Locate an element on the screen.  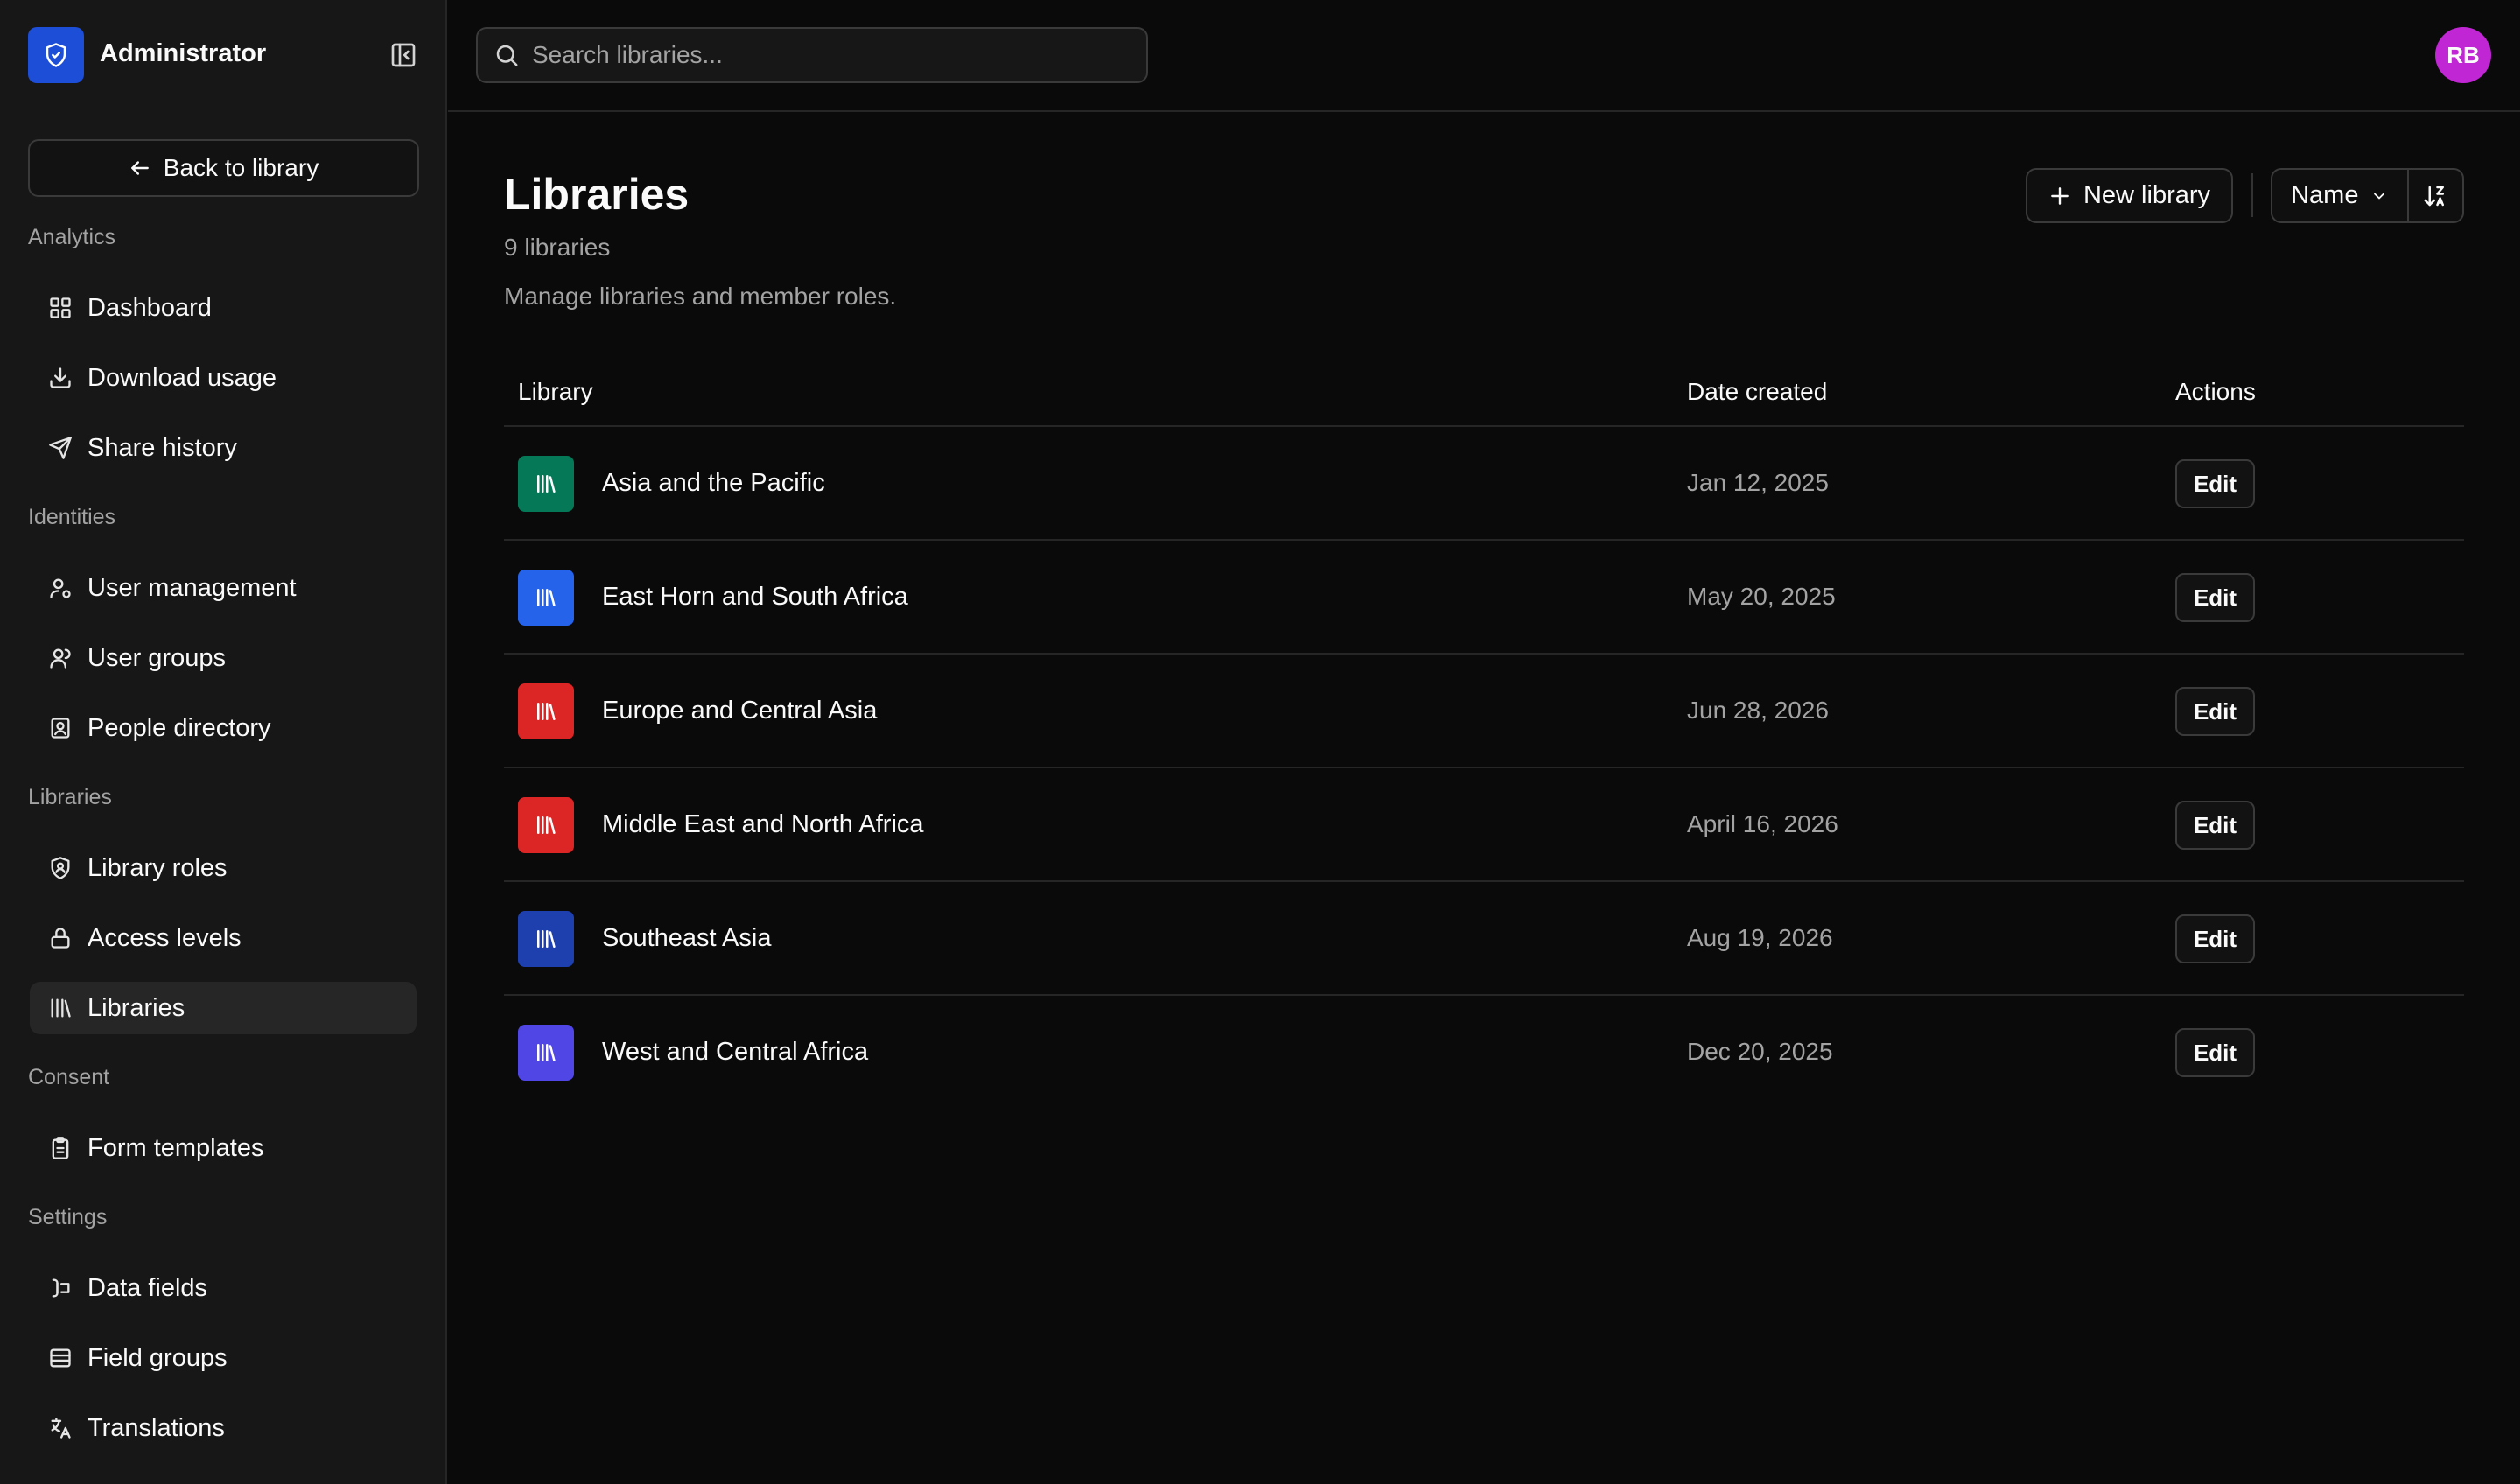
send-icon is located at coordinates (60, 448).